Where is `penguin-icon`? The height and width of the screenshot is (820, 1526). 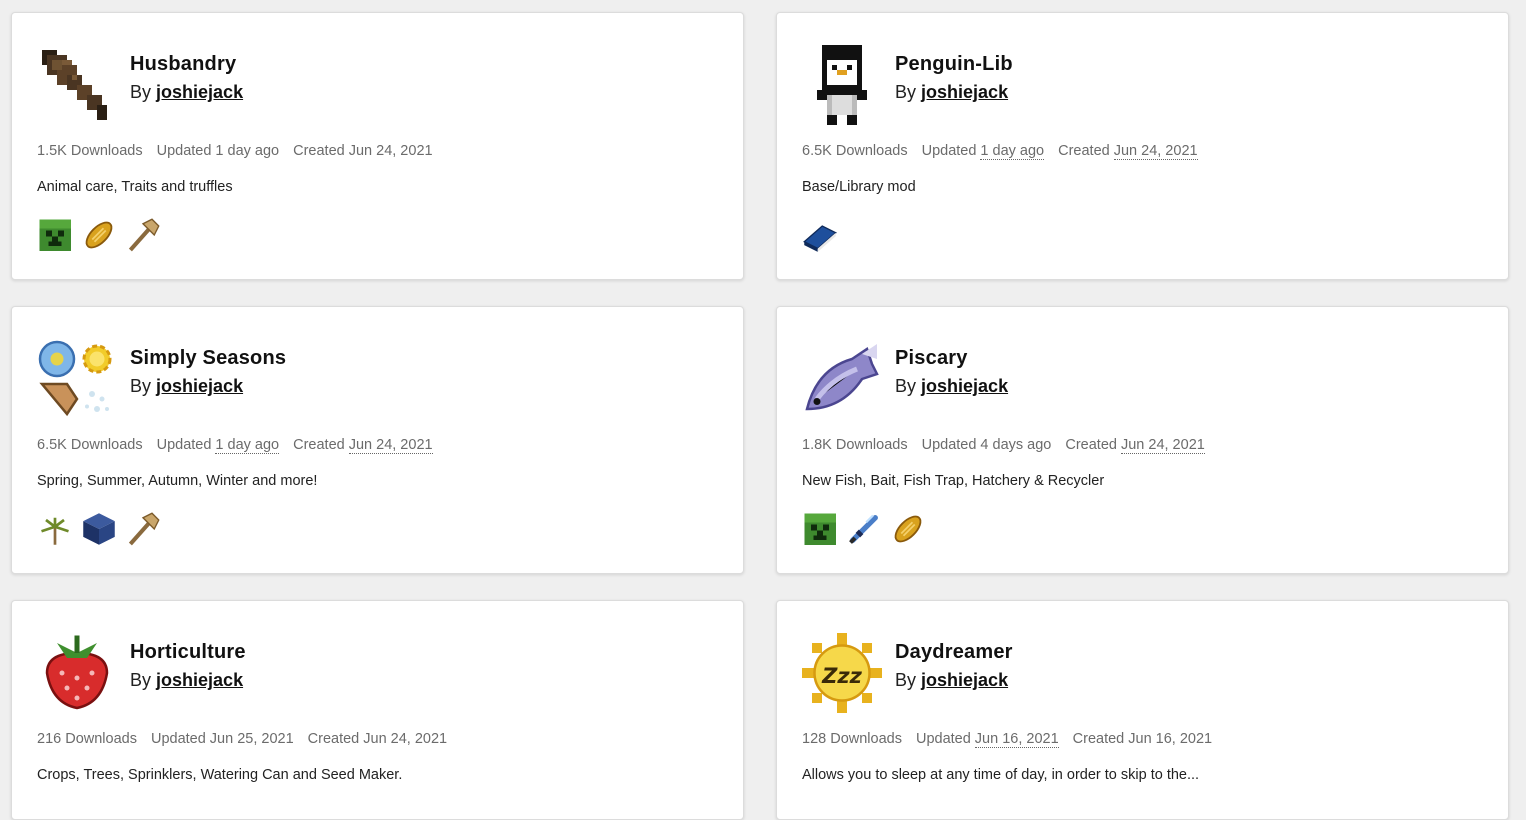 penguin-icon is located at coordinates (842, 85).